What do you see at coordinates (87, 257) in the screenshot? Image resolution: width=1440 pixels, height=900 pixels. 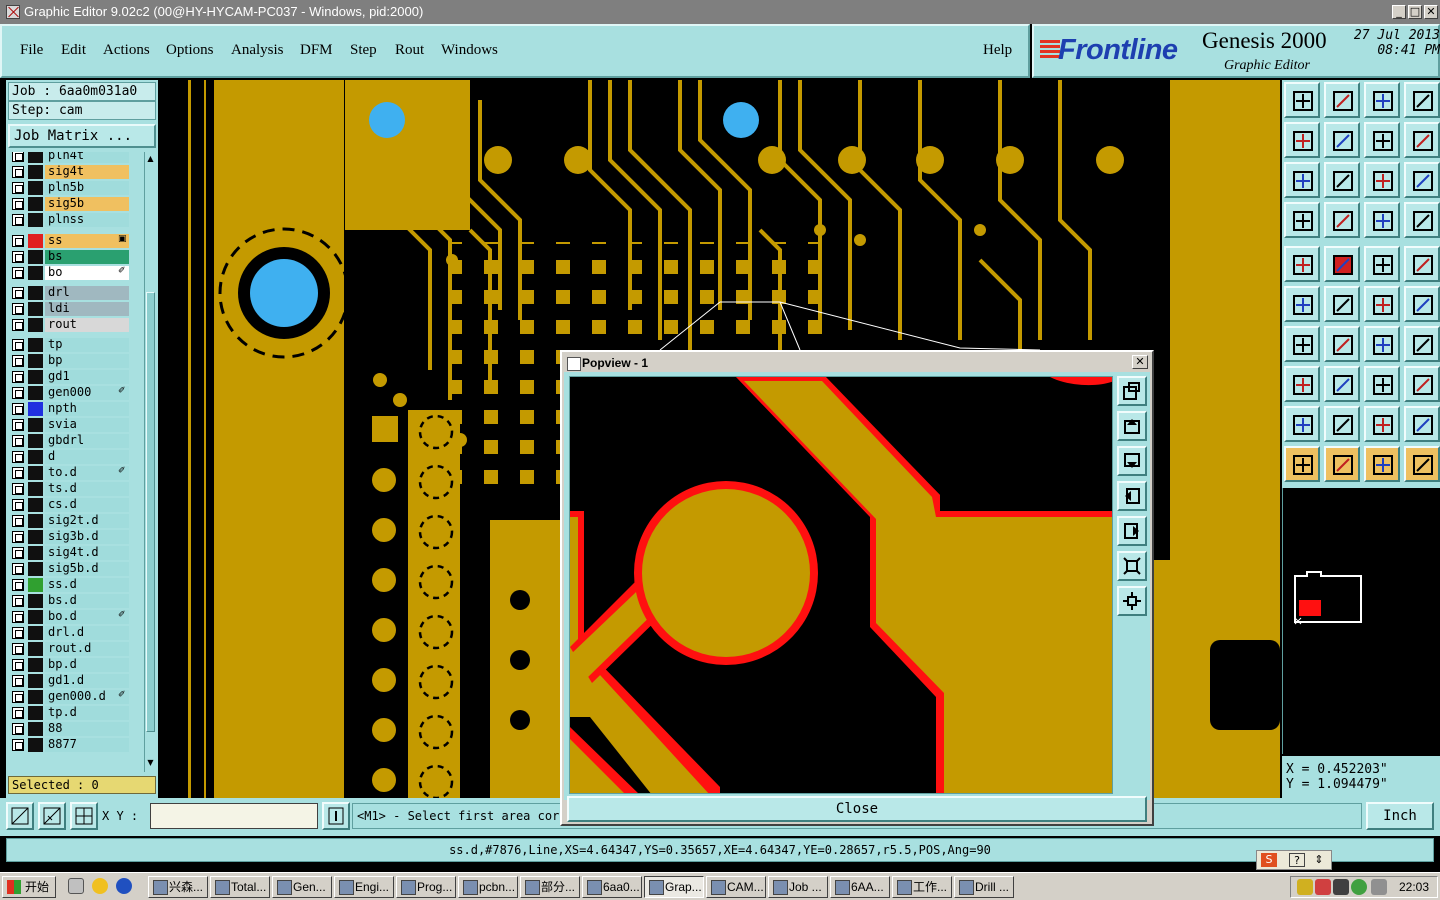 I see `layer-name: bs` at bounding box center [87, 257].